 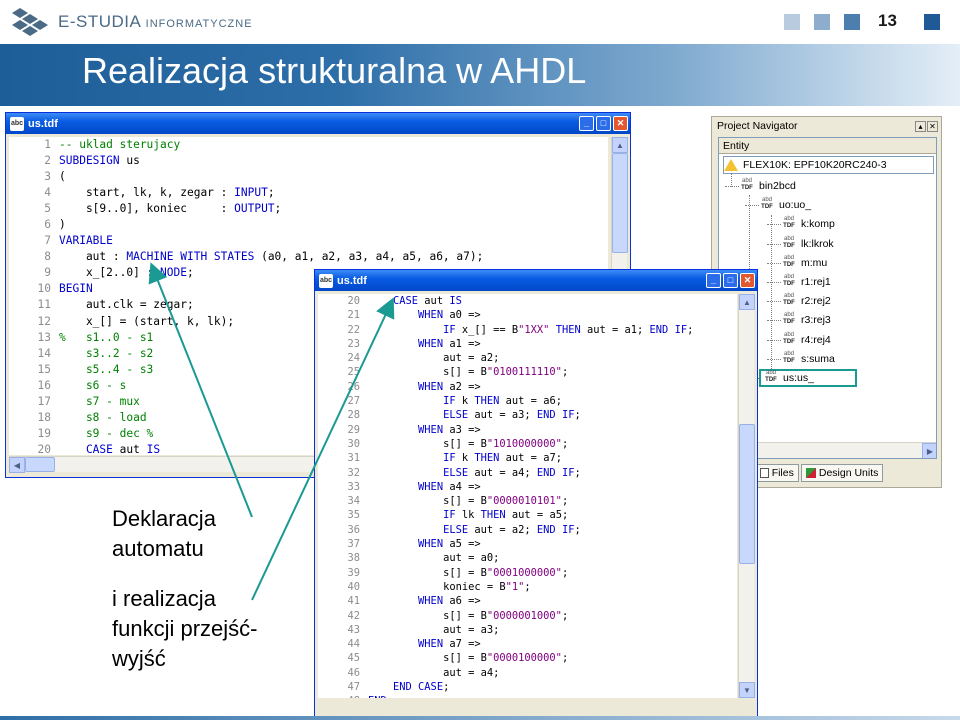 I want to click on code-line: 30 s[] = B"1010000000";, so click(x=527, y=444).